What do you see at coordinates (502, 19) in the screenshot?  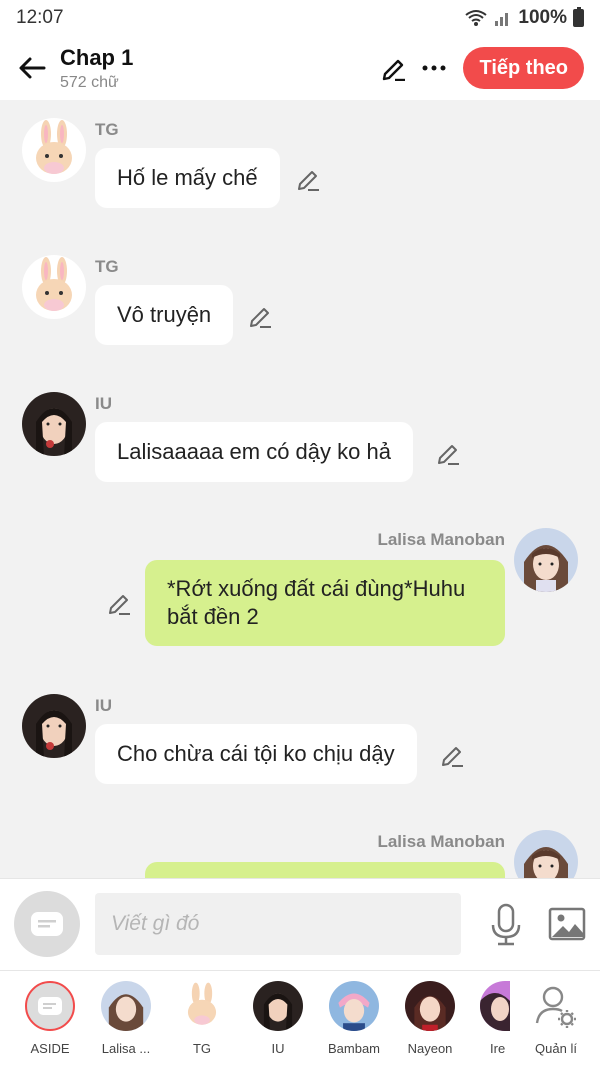 I see `signal-icon` at bounding box center [502, 19].